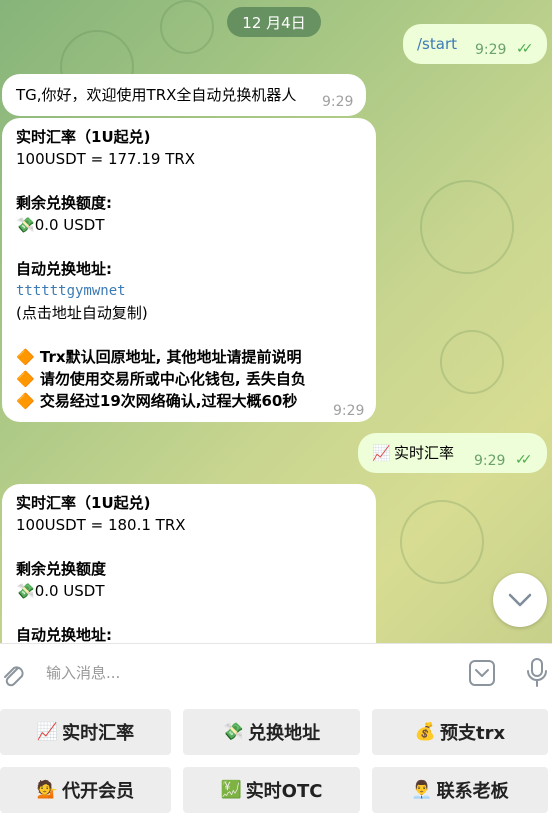 This screenshot has width=552, height=815. I want to click on scroll-down-button, so click(520, 600).